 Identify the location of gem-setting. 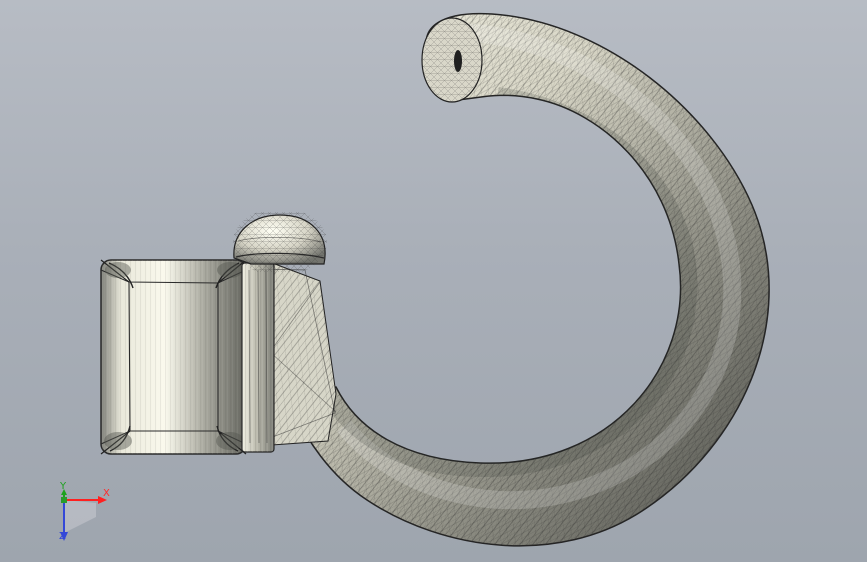
(218, 333).